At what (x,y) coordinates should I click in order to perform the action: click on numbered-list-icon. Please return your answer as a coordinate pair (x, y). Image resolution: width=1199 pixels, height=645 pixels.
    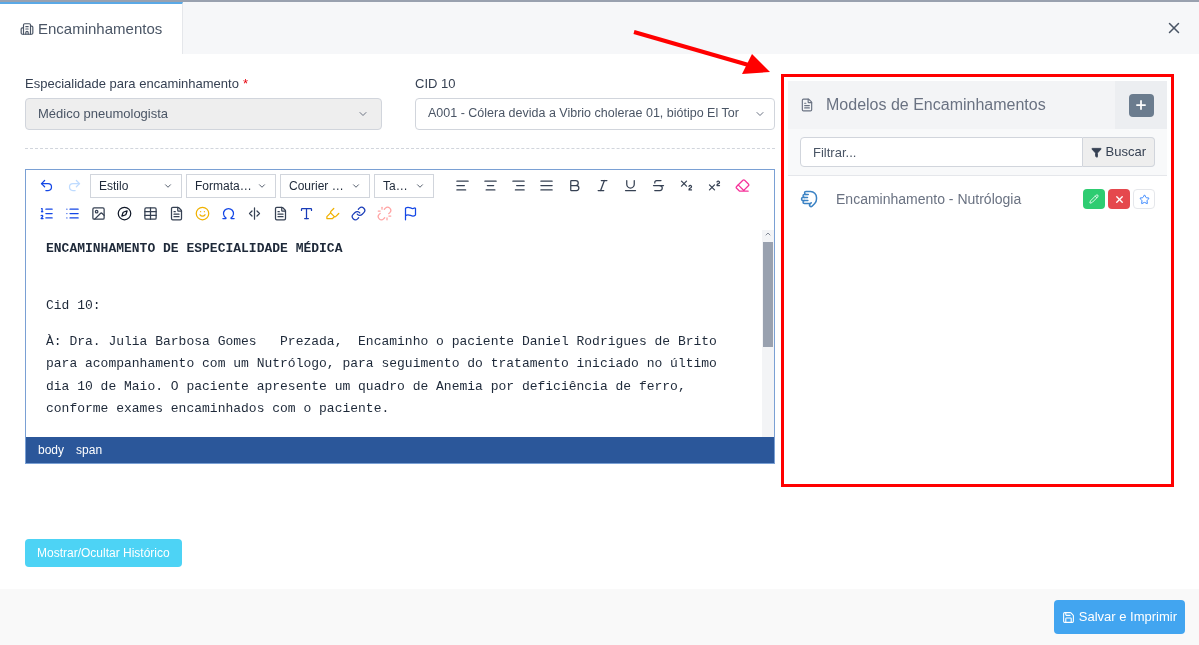
    Looking at the image, I should click on (46, 213).